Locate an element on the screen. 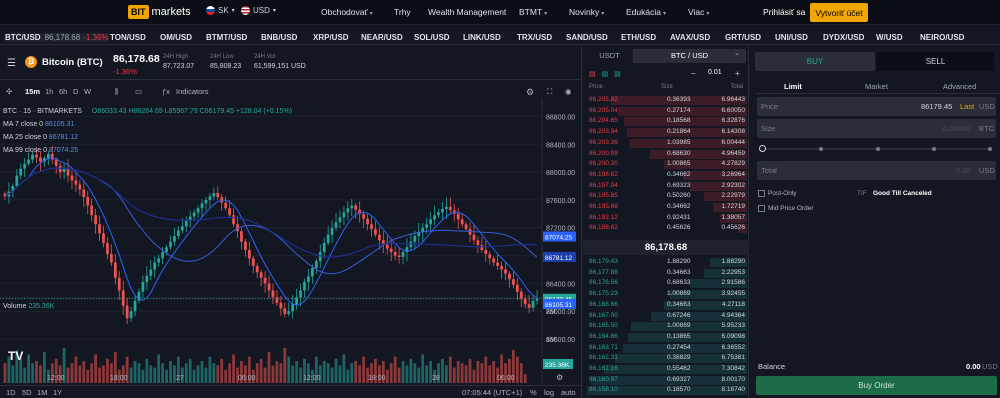 The height and width of the screenshot is (398, 1000). sell-tab: SELL is located at coordinates (935, 61).